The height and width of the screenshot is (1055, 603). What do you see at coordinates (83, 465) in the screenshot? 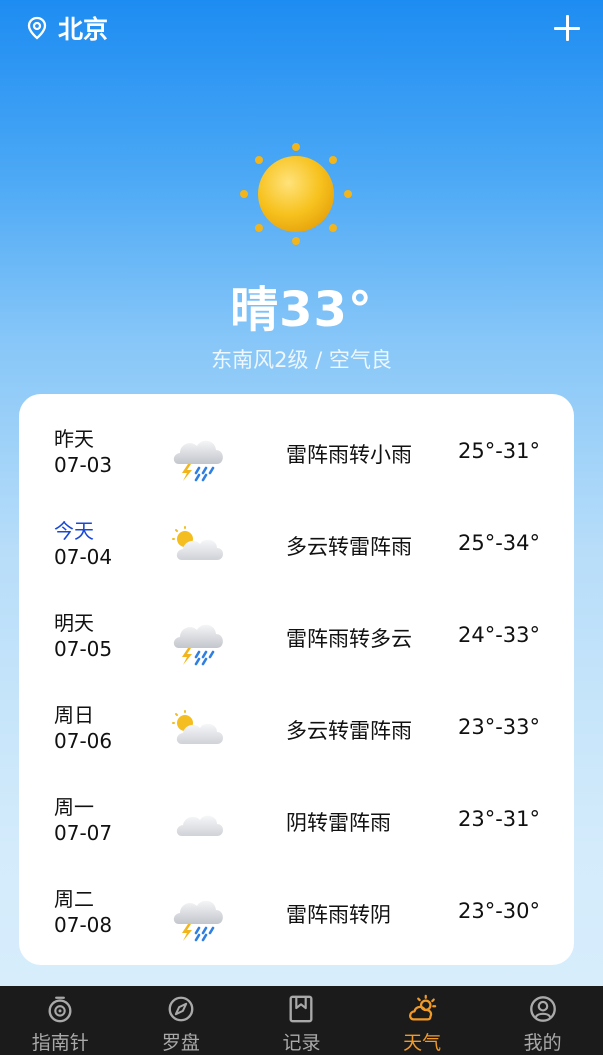
I see `forecast-date: 07-03` at bounding box center [83, 465].